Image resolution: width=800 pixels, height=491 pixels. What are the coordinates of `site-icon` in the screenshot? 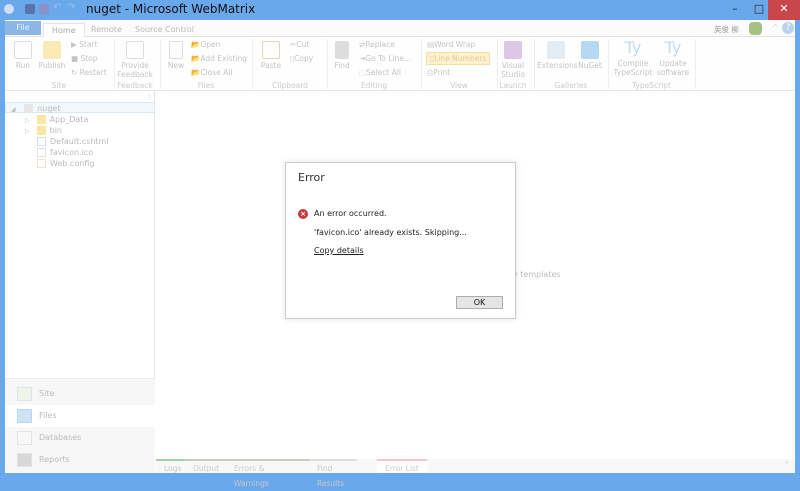 It's located at (24, 394).